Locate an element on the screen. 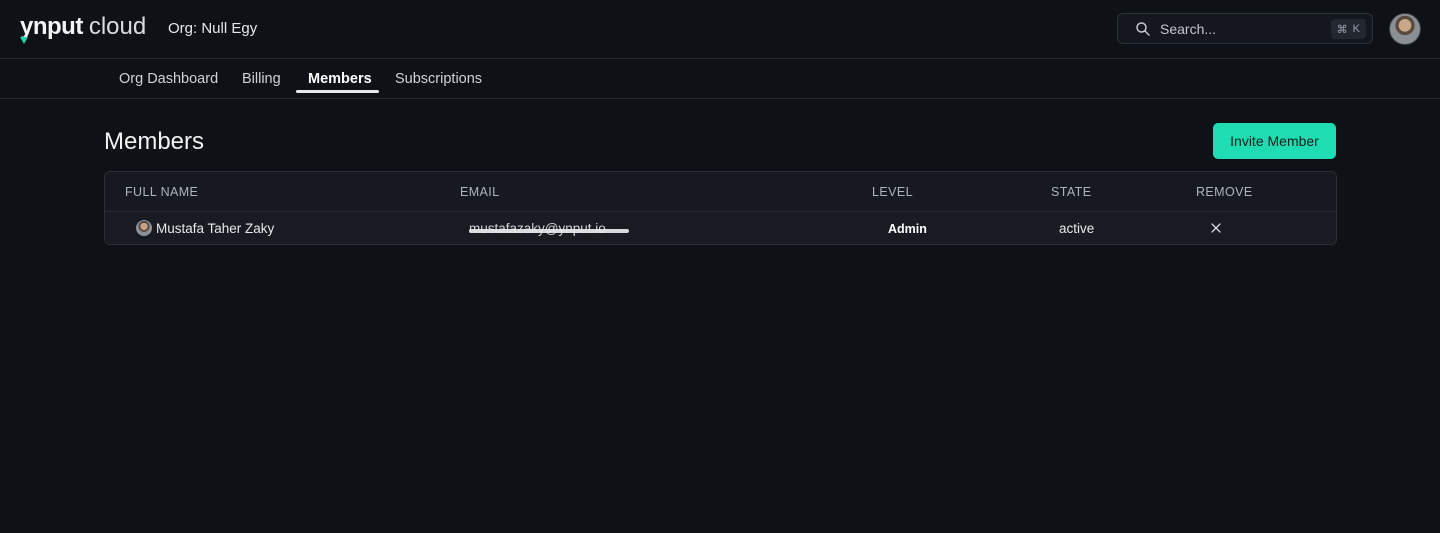 This screenshot has width=1440, height=533. shortcut-key: K is located at coordinates (1356, 29).